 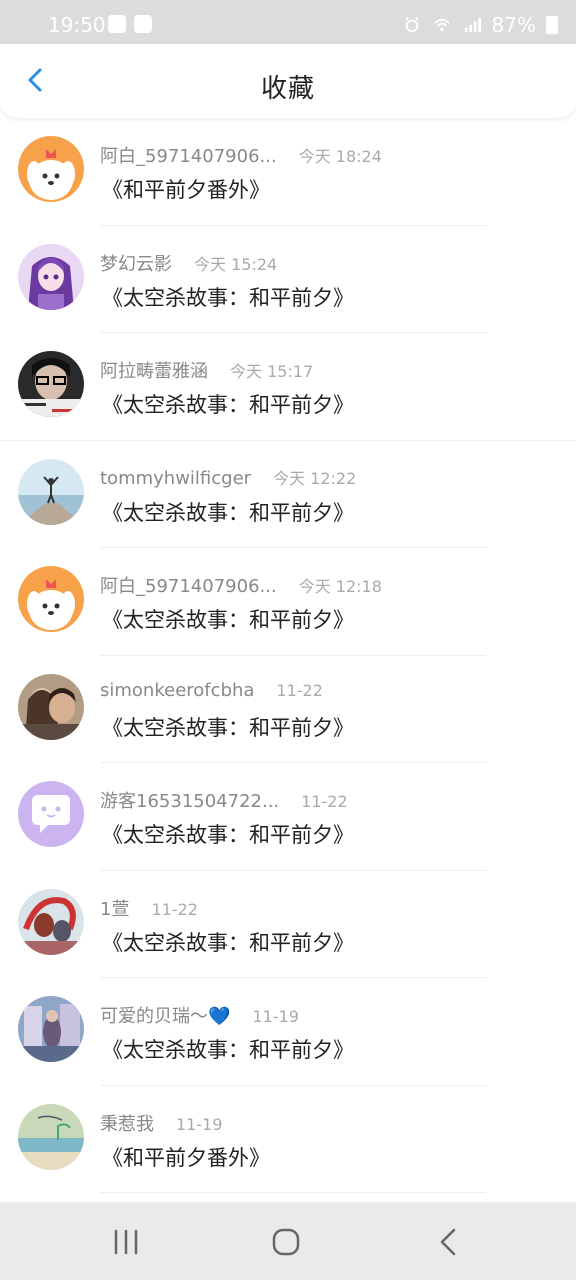 I want to click on battery-percent: 87%, so click(x=513, y=25).